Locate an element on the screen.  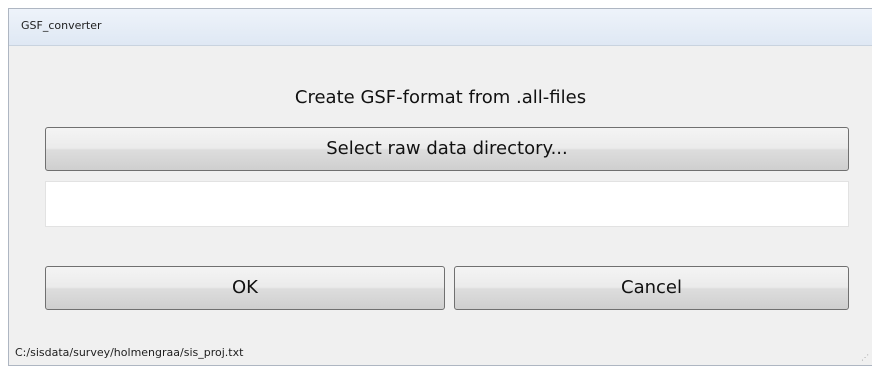
dialog-heading: Create GSF-format from .all-files is located at coordinates (440, 97).